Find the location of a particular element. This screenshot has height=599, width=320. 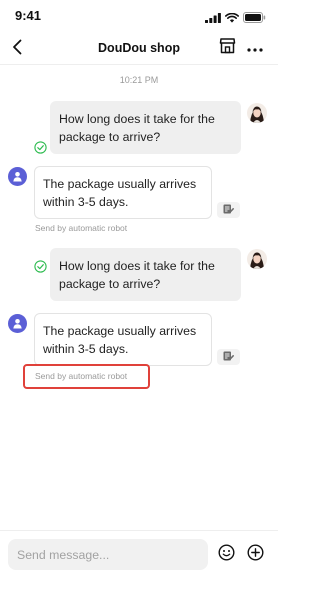

emoji-icon is located at coordinates (226, 554).